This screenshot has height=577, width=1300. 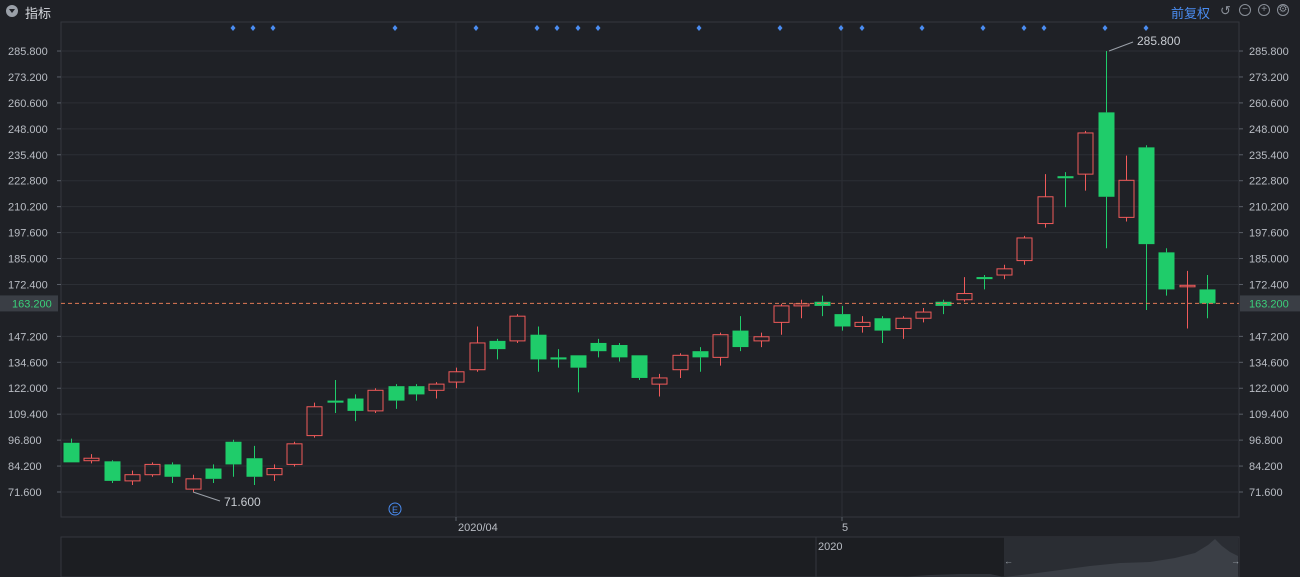 What do you see at coordinates (845, 528) in the screenshot?
I see `x-tick-label: 5` at bounding box center [845, 528].